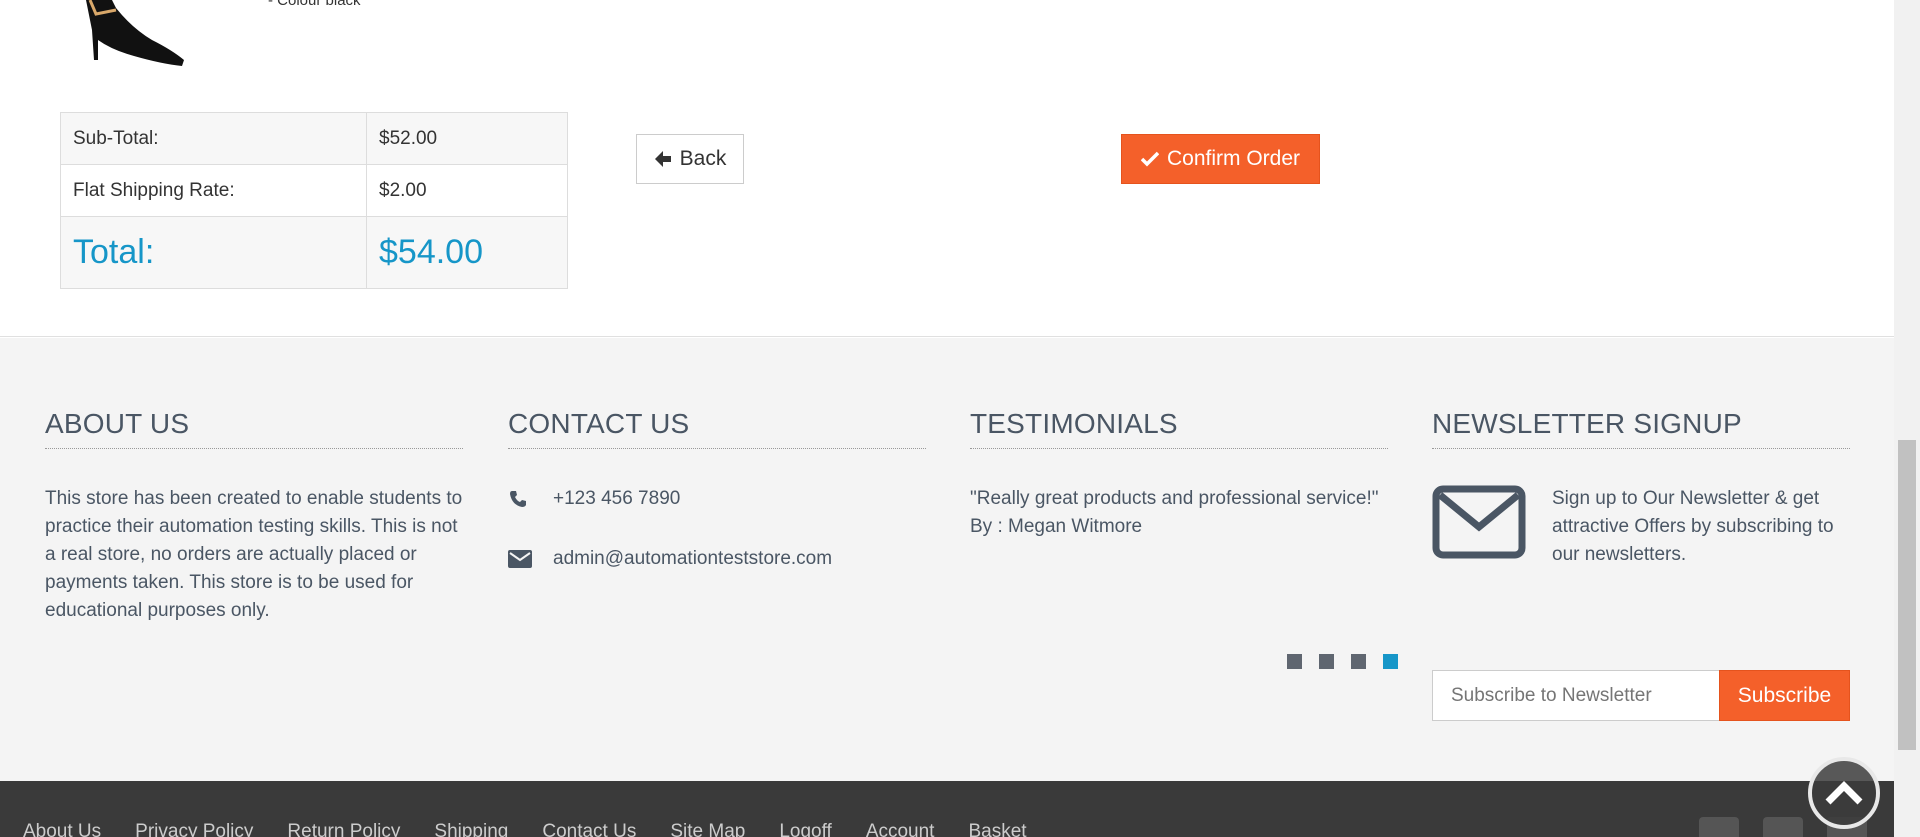 This screenshot has height=837, width=1920. Describe the element at coordinates (314, 4) in the screenshot. I see `product-option-text: - Colour black` at that location.